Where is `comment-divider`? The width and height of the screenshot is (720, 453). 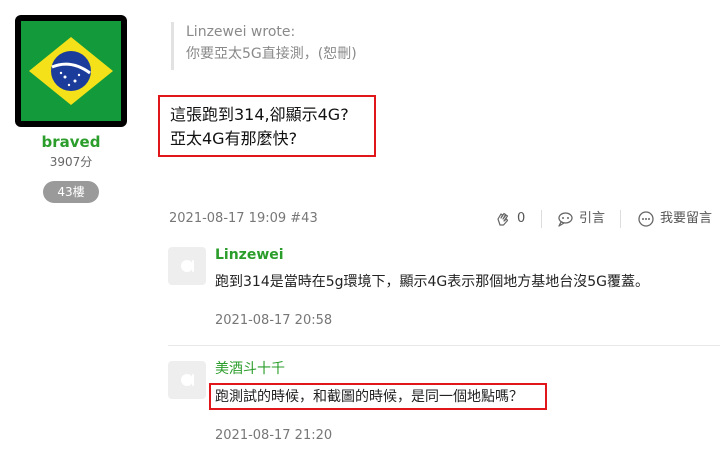 comment-divider is located at coordinates (444, 345).